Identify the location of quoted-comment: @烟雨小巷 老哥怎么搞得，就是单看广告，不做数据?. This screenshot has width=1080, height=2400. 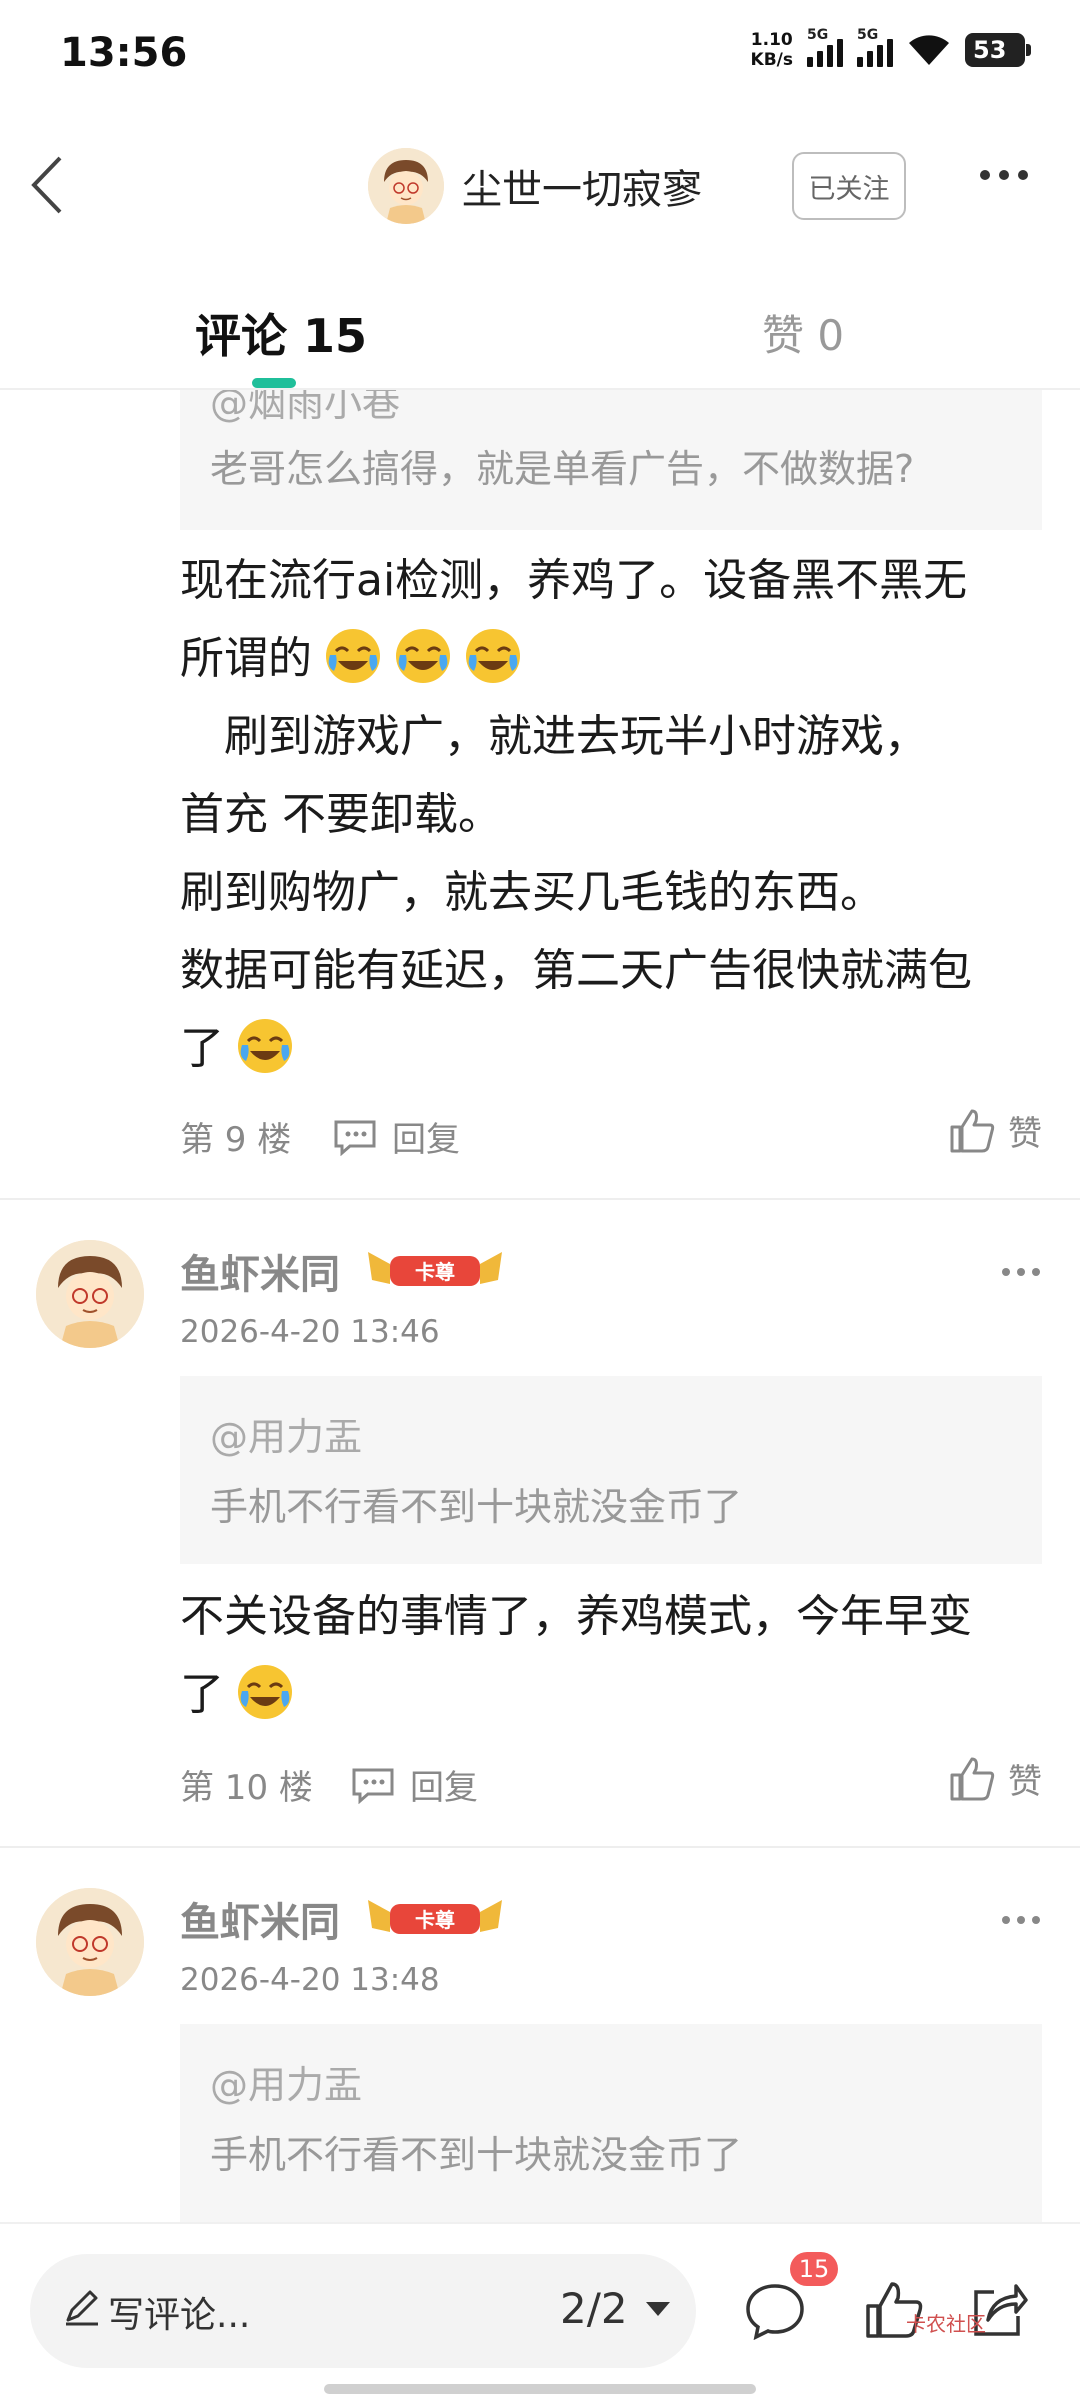
(611, 451).